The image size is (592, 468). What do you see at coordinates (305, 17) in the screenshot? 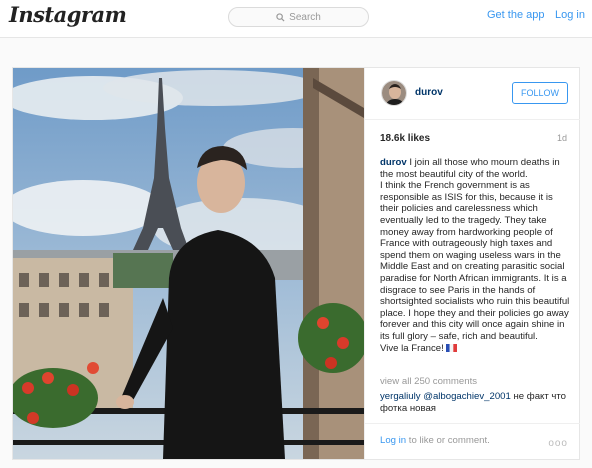
I see `search-placeholder: Search` at bounding box center [305, 17].